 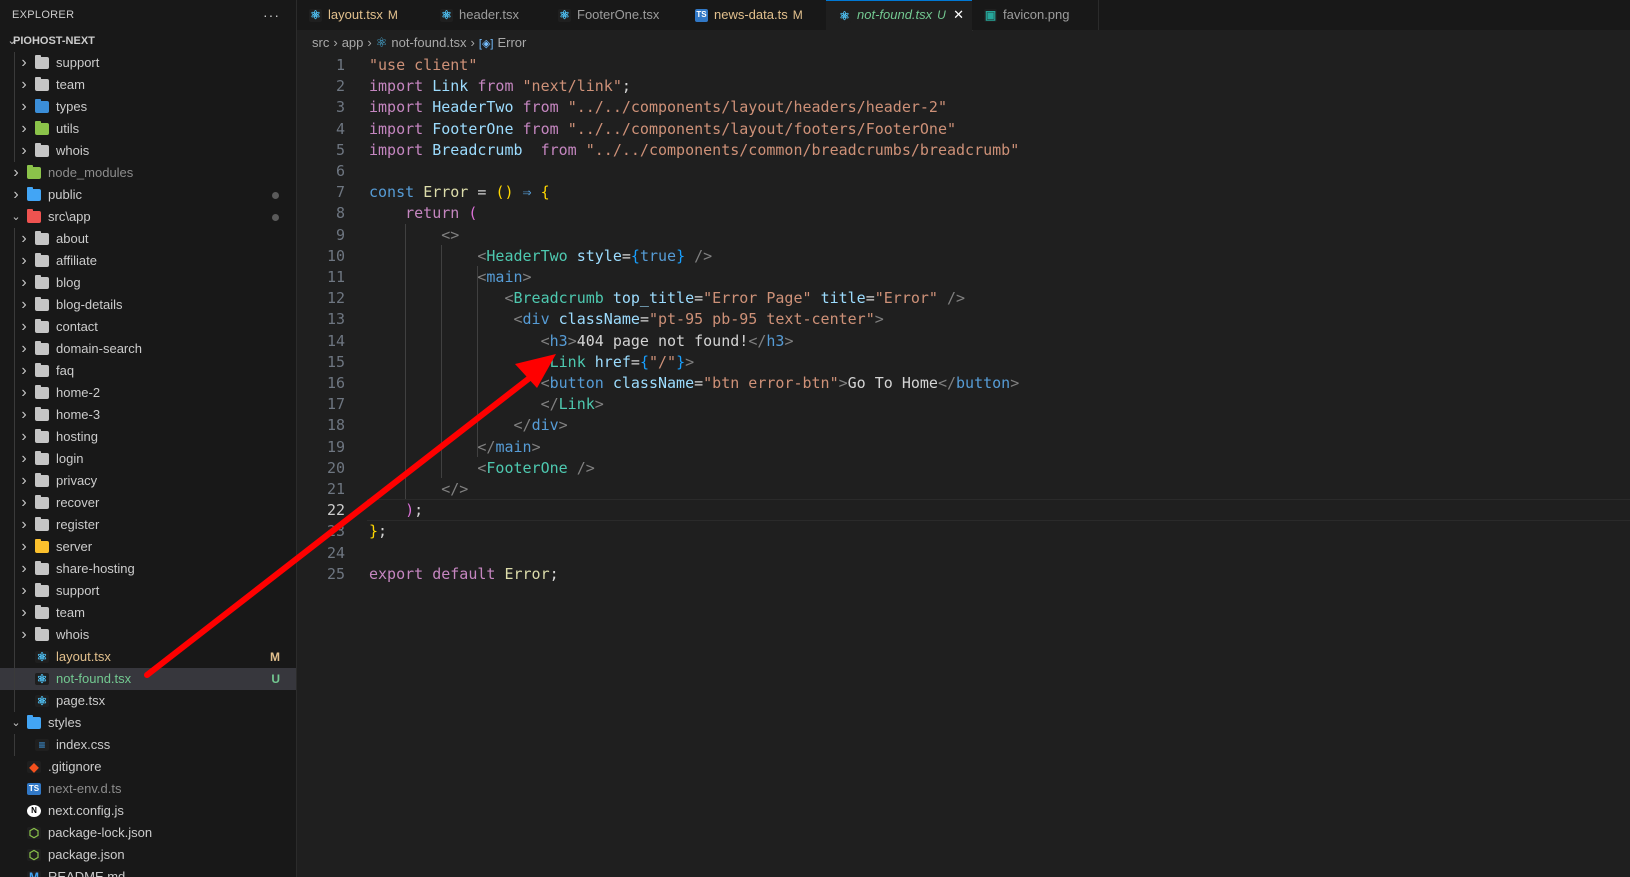 What do you see at coordinates (963, 192) in the screenshot?
I see `code-line: 7 const Error = () ⇒ {` at bounding box center [963, 192].